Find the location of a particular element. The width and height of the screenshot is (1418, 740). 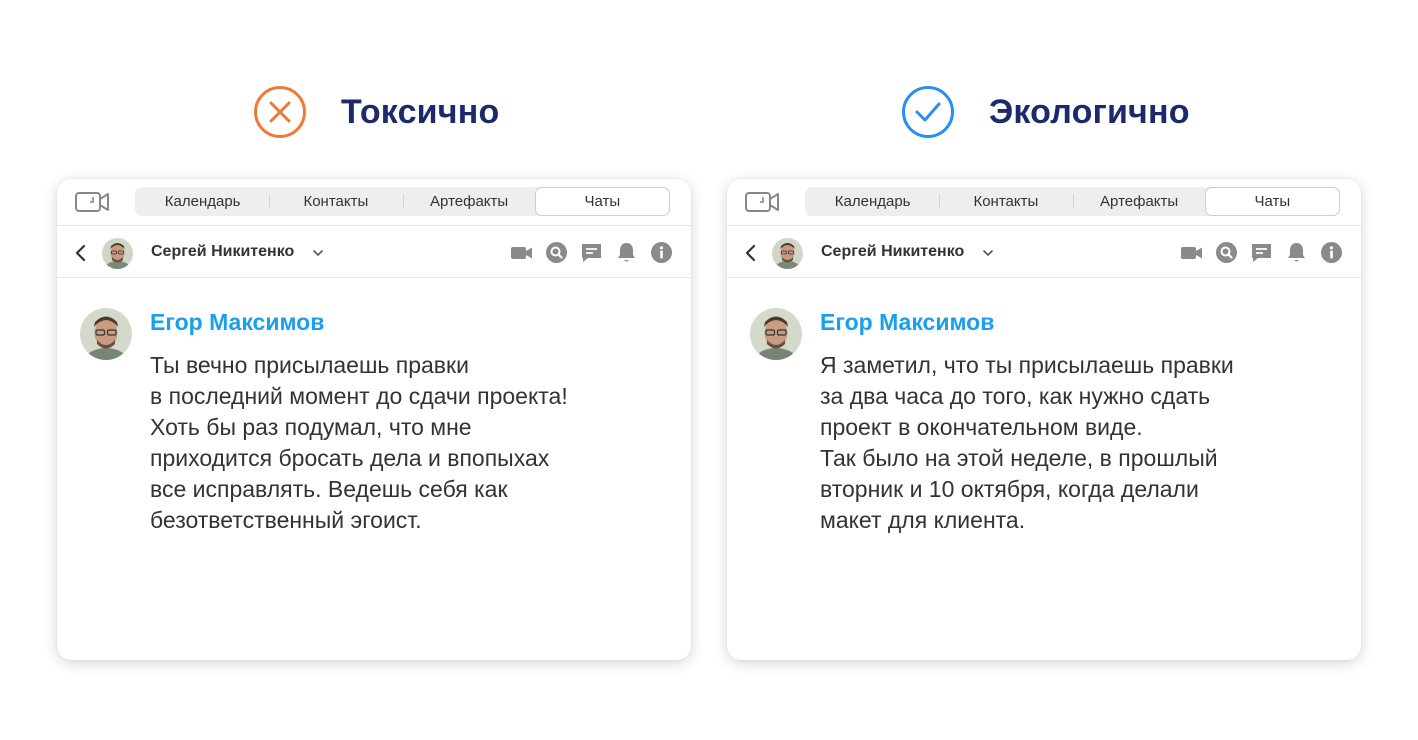

message-line: макет для клиента. is located at coordinates (923, 520).